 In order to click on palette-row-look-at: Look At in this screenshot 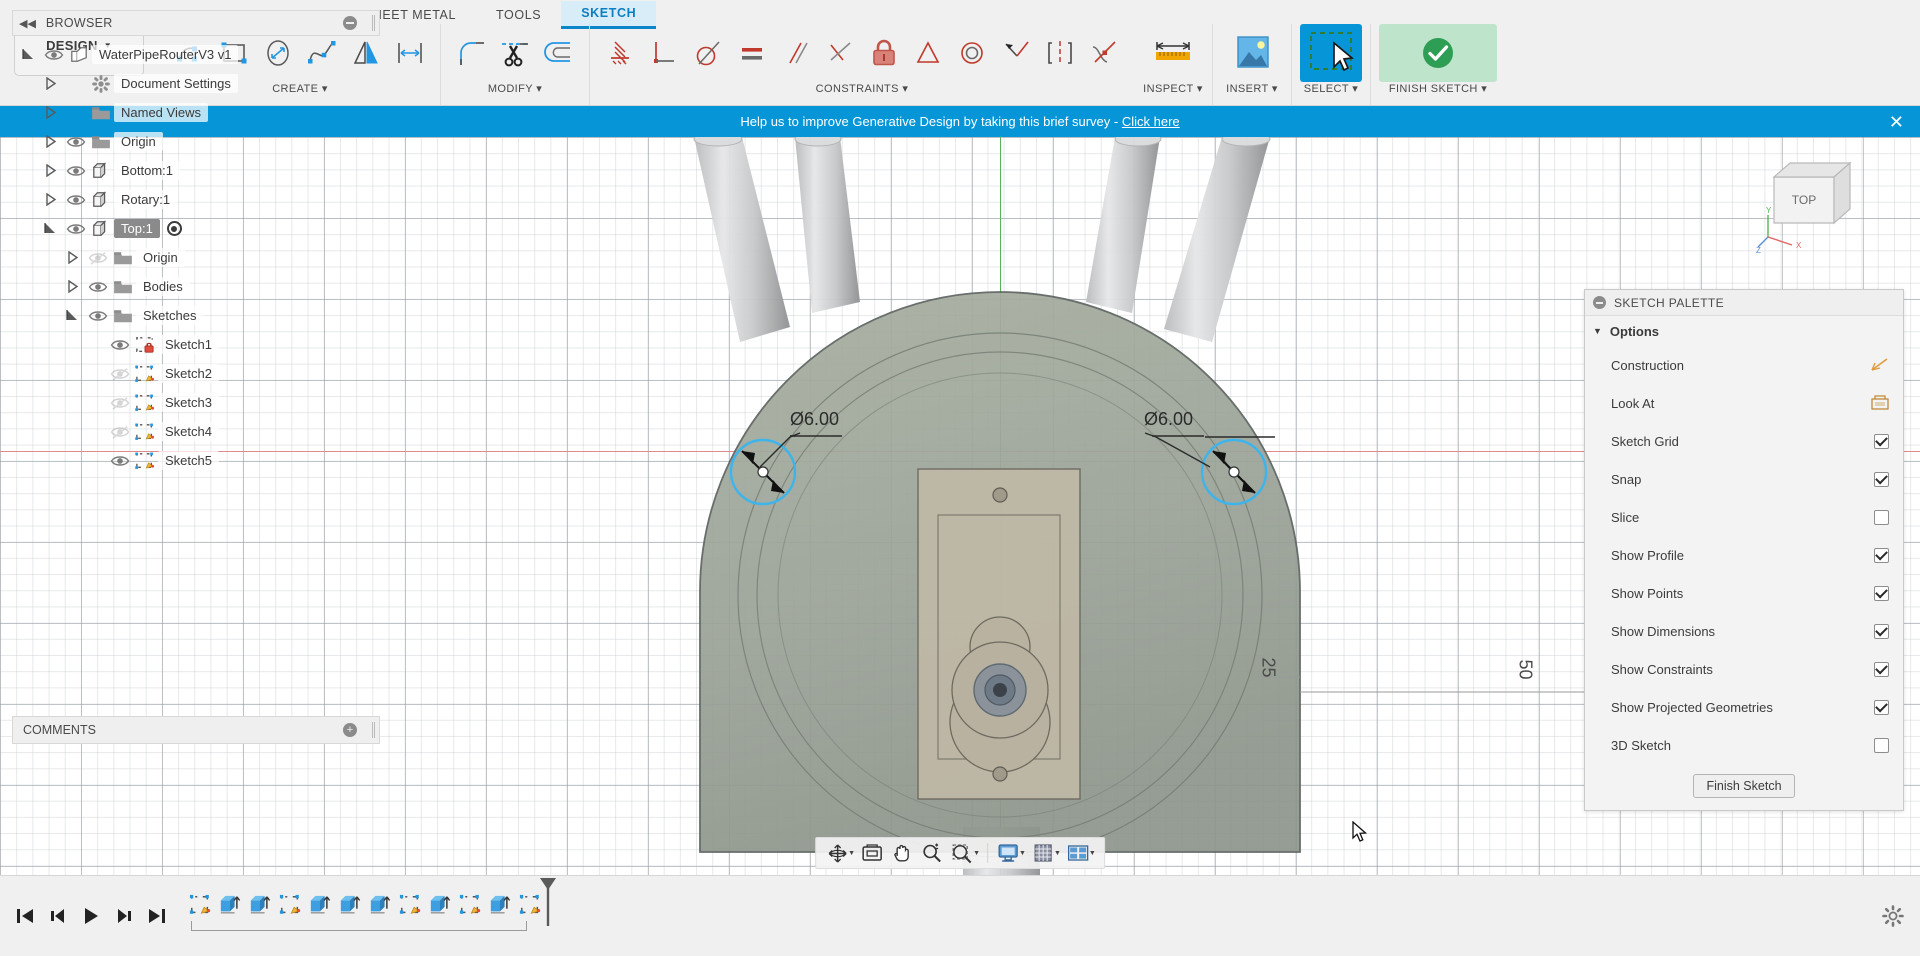, I will do `click(1744, 403)`.